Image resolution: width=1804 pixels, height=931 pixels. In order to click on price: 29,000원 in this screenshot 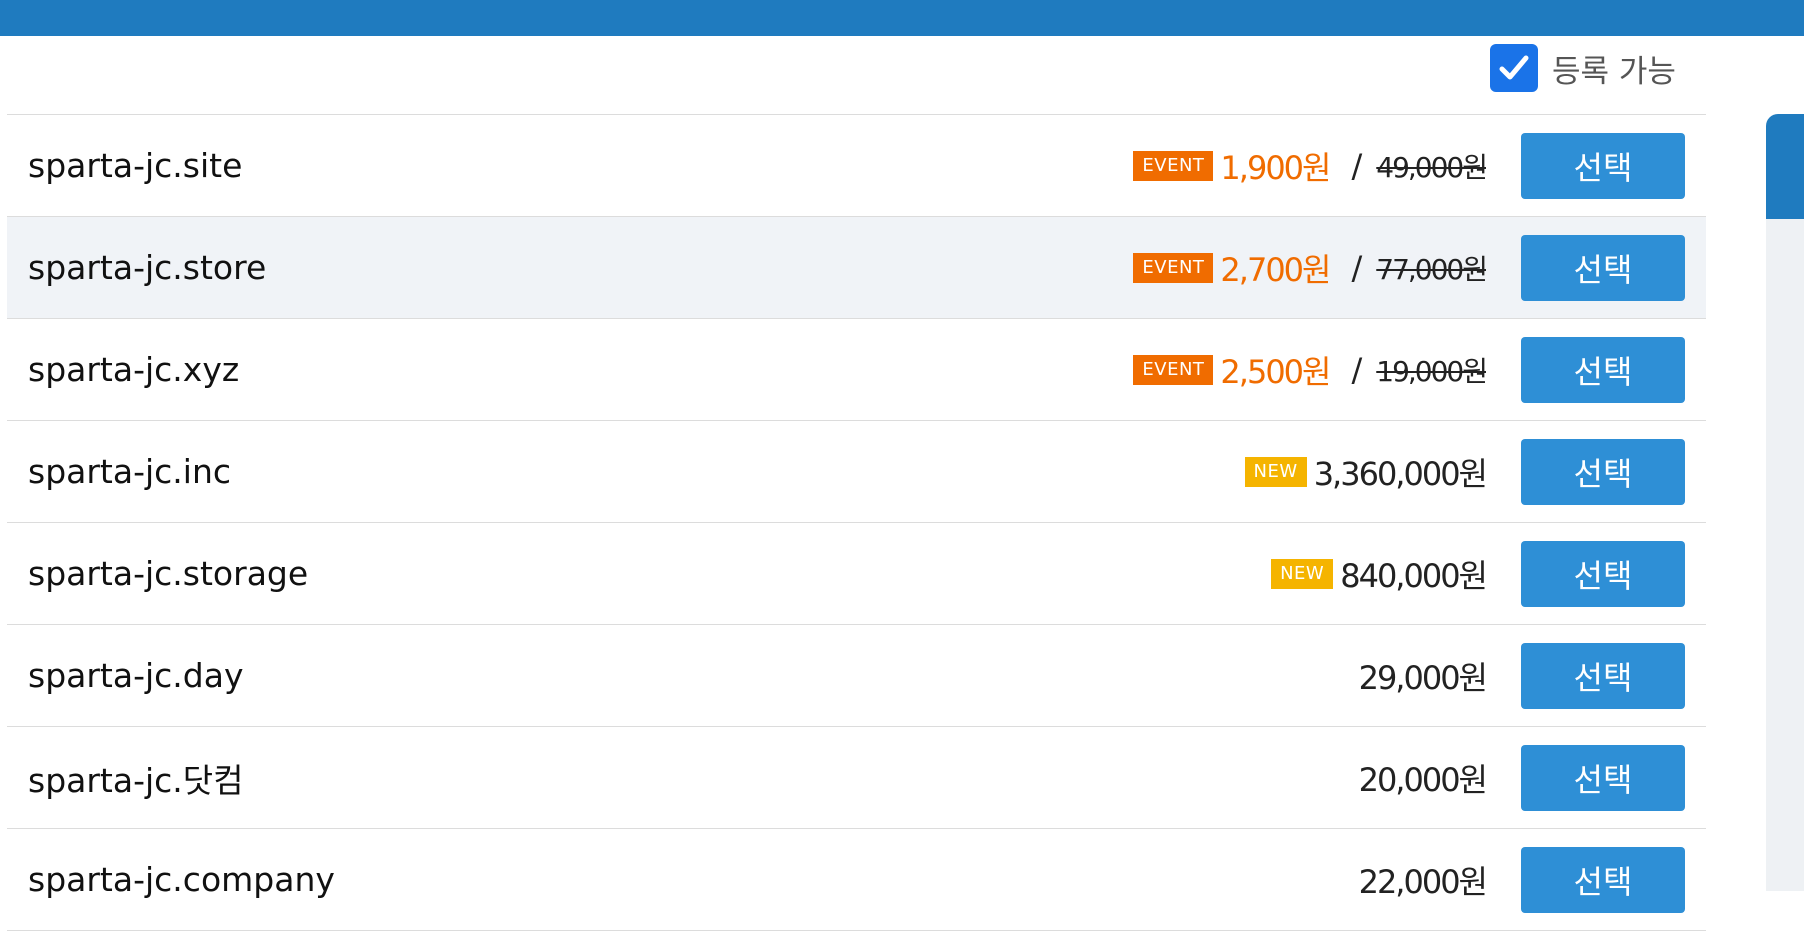, I will do `click(1423, 677)`.